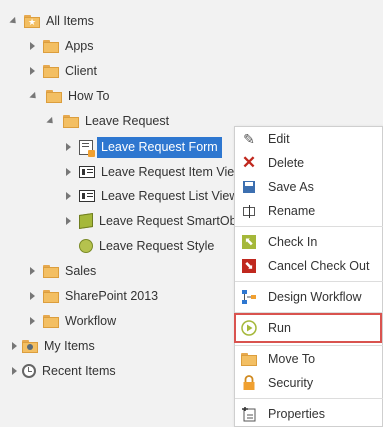  What do you see at coordinates (91, 321) in the screenshot?
I see `tree-label: Workflow` at bounding box center [91, 321].